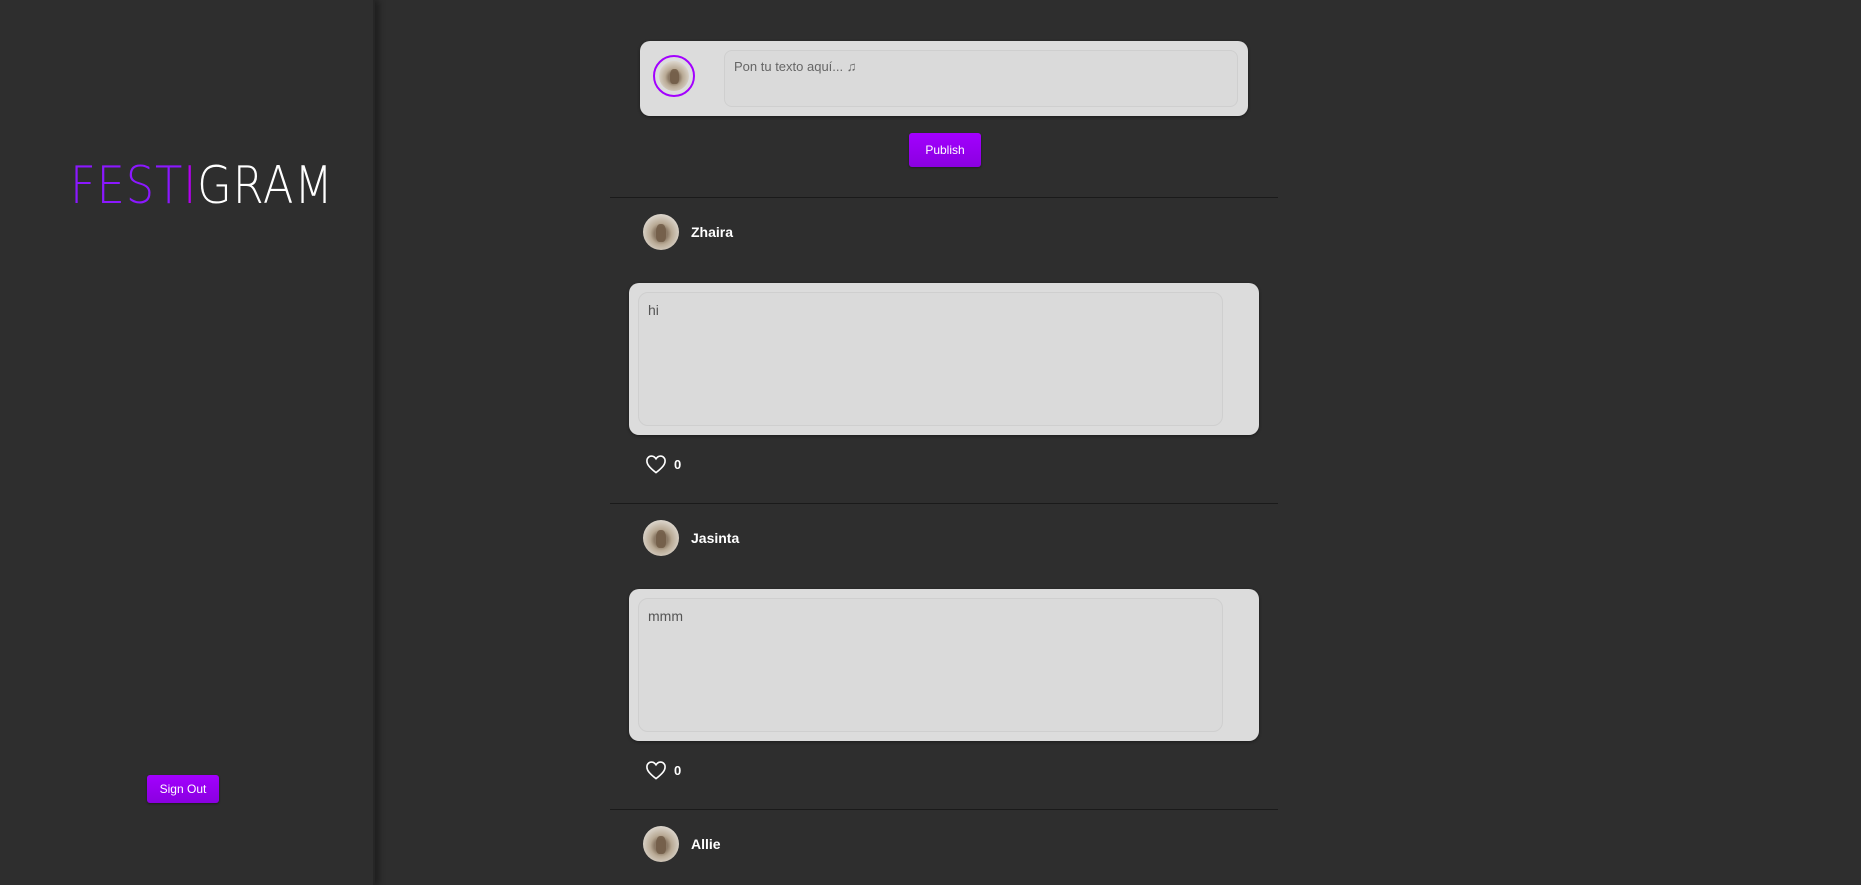  Describe the element at coordinates (712, 232) in the screenshot. I see `author-name: Zhaira` at that location.